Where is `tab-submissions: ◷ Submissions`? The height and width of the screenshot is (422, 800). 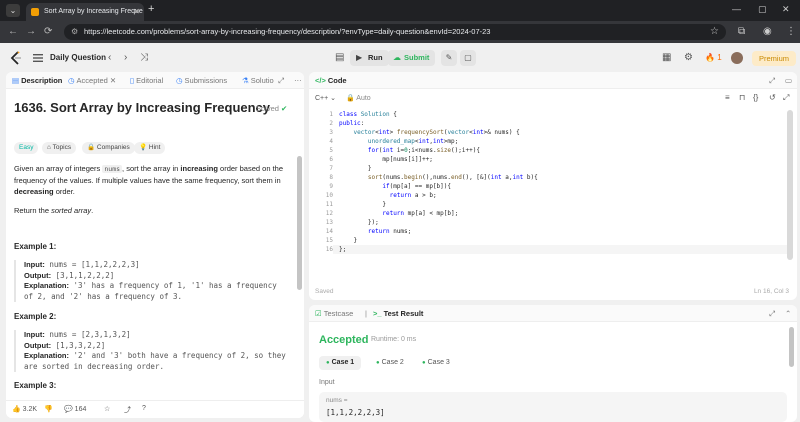
tab-submissions: ◷ Submissions is located at coordinates (201, 80).